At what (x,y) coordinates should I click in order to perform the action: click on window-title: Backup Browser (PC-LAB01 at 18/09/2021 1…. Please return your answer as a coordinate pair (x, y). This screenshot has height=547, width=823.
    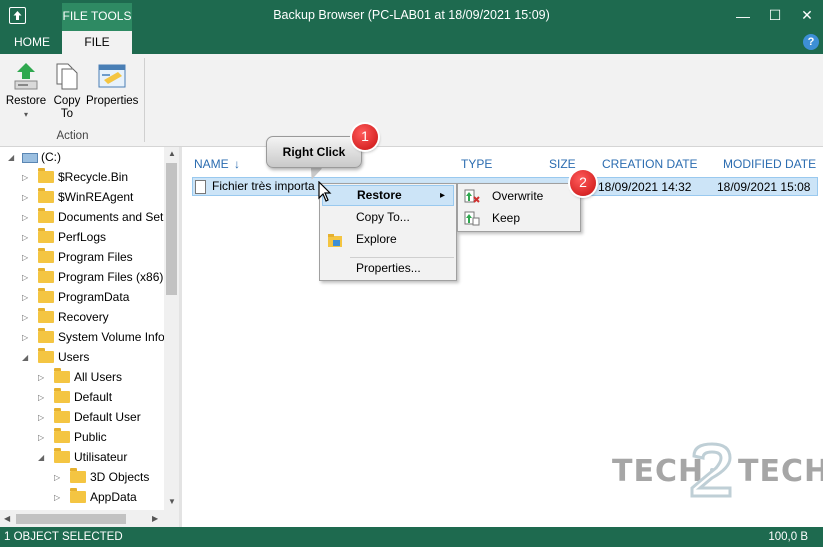
    Looking at the image, I should click on (411, 15).